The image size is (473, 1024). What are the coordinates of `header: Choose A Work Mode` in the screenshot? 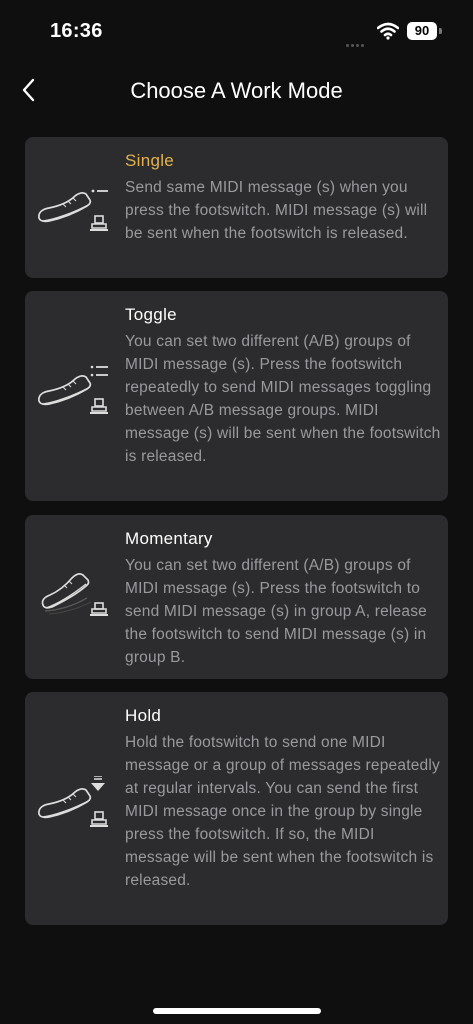 It's located at (236, 92).